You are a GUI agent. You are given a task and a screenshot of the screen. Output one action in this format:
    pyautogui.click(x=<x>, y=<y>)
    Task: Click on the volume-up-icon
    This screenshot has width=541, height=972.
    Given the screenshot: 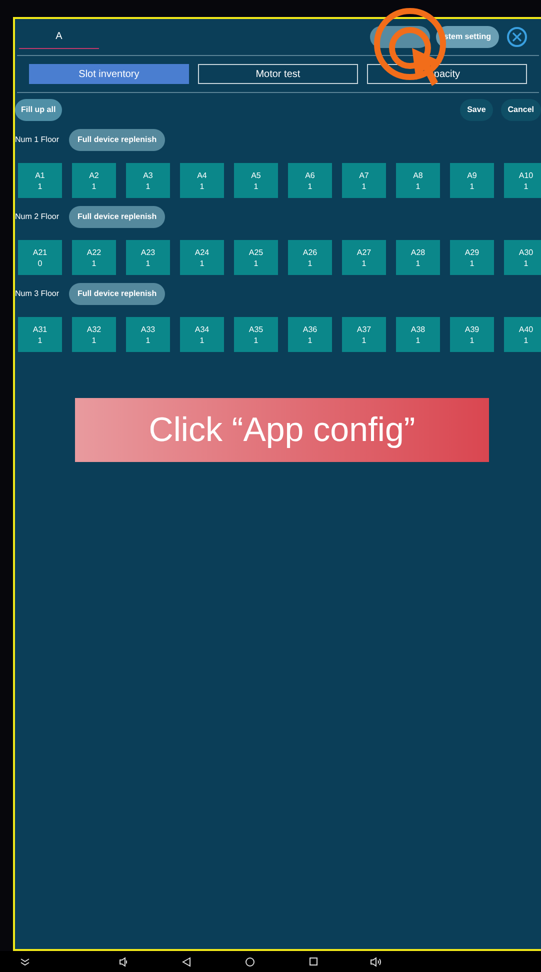 What is the action you would take?
    pyautogui.click(x=376, y=961)
    